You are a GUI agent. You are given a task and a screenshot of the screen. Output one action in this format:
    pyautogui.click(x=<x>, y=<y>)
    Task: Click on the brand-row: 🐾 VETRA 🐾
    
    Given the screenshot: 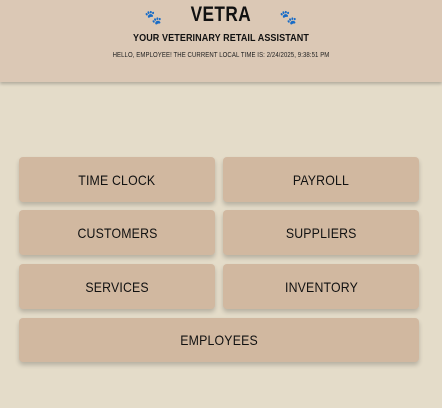 What is the action you would take?
    pyautogui.click(x=221, y=15)
    